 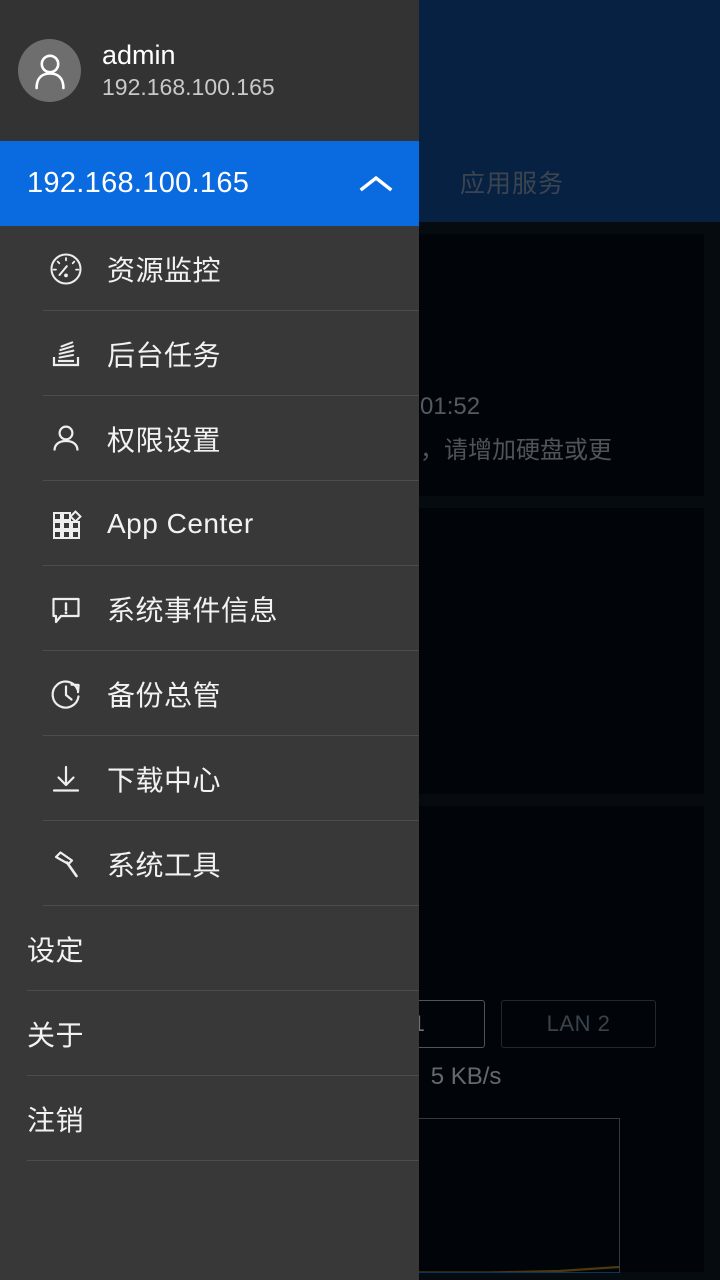 I want to click on account-username: admin, so click(x=139, y=55).